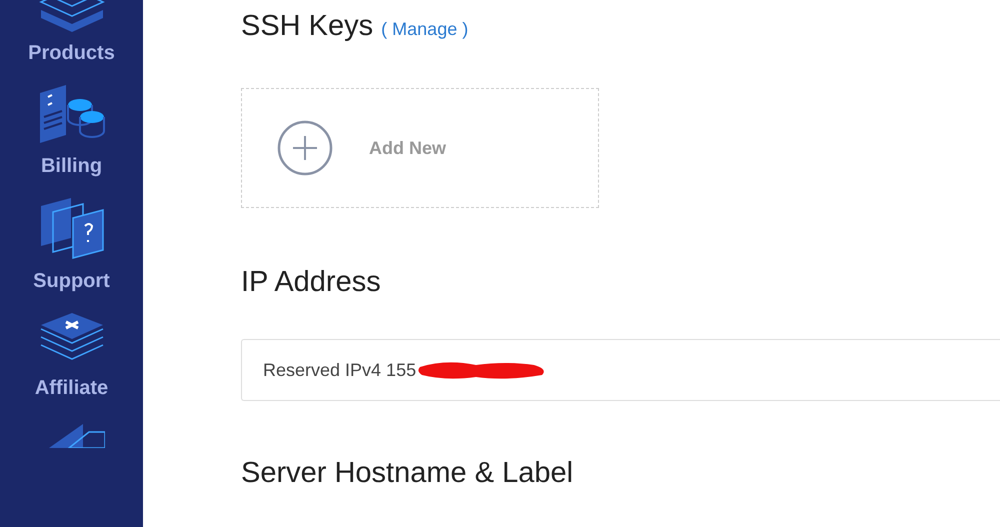  What do you see at coordinates (305, 148) in the screenshot?
I see `plus-circle-icon` at bounding box center [305, 148].